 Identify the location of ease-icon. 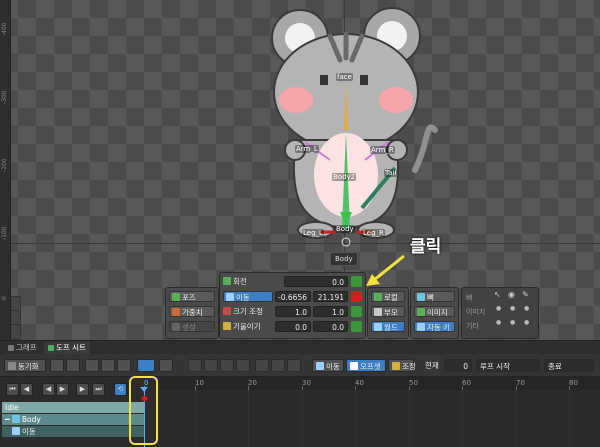
(278, 365).